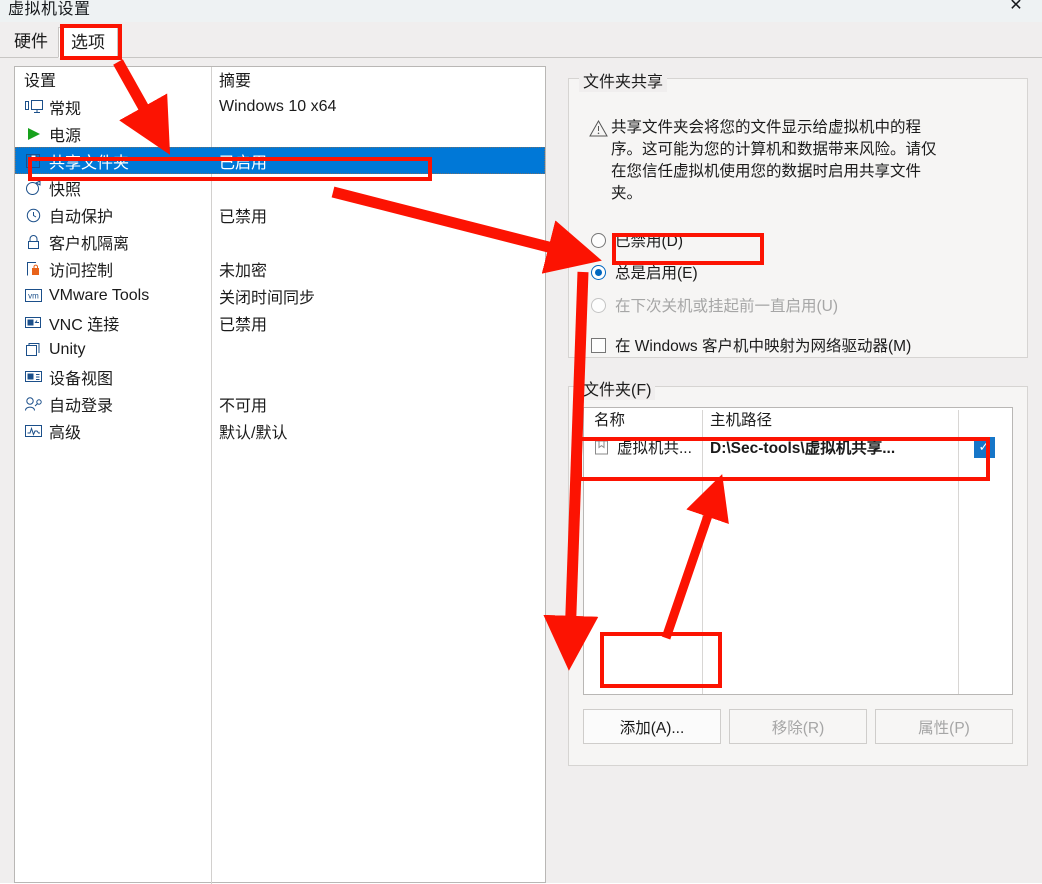 The image size is (1042, 884). What do you see at coordinates (49, 9) in the screenshot?
I see `window-title: 虚拟机设置` at bounding box center [49, 9].